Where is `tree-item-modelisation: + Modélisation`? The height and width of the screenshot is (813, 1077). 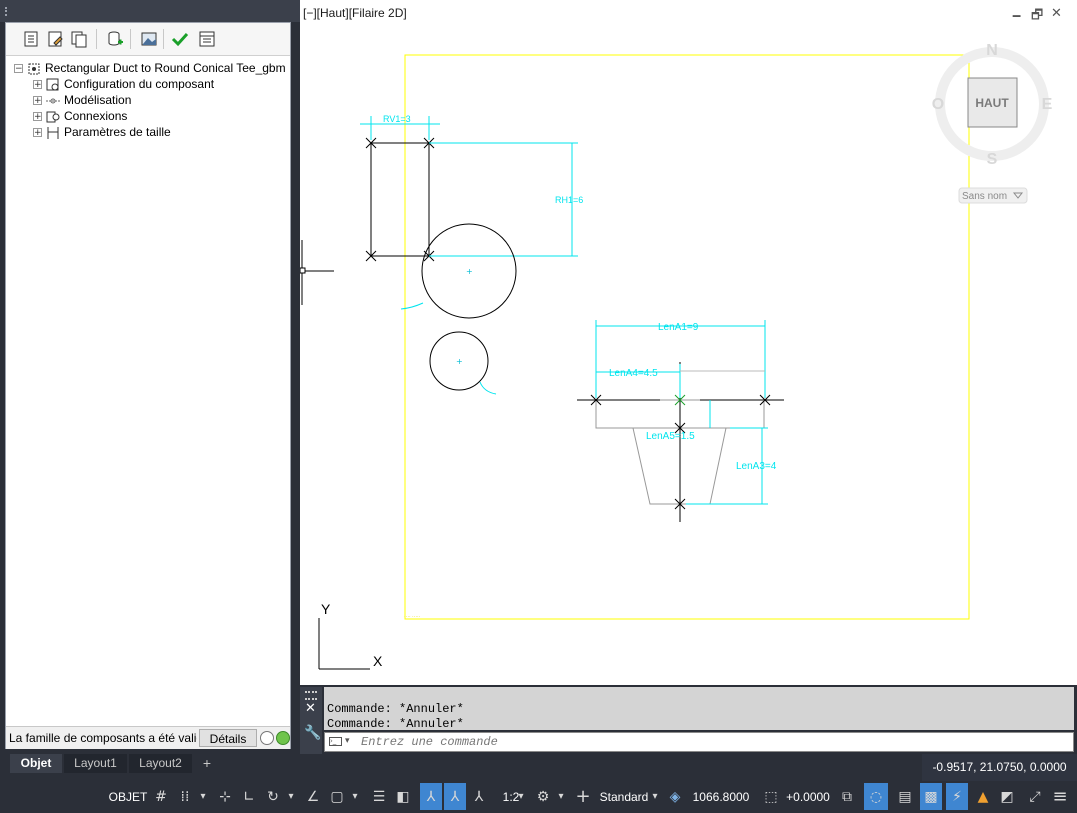 tree-item-modelisation: + Modélisation is located at coordinates (82, 100).